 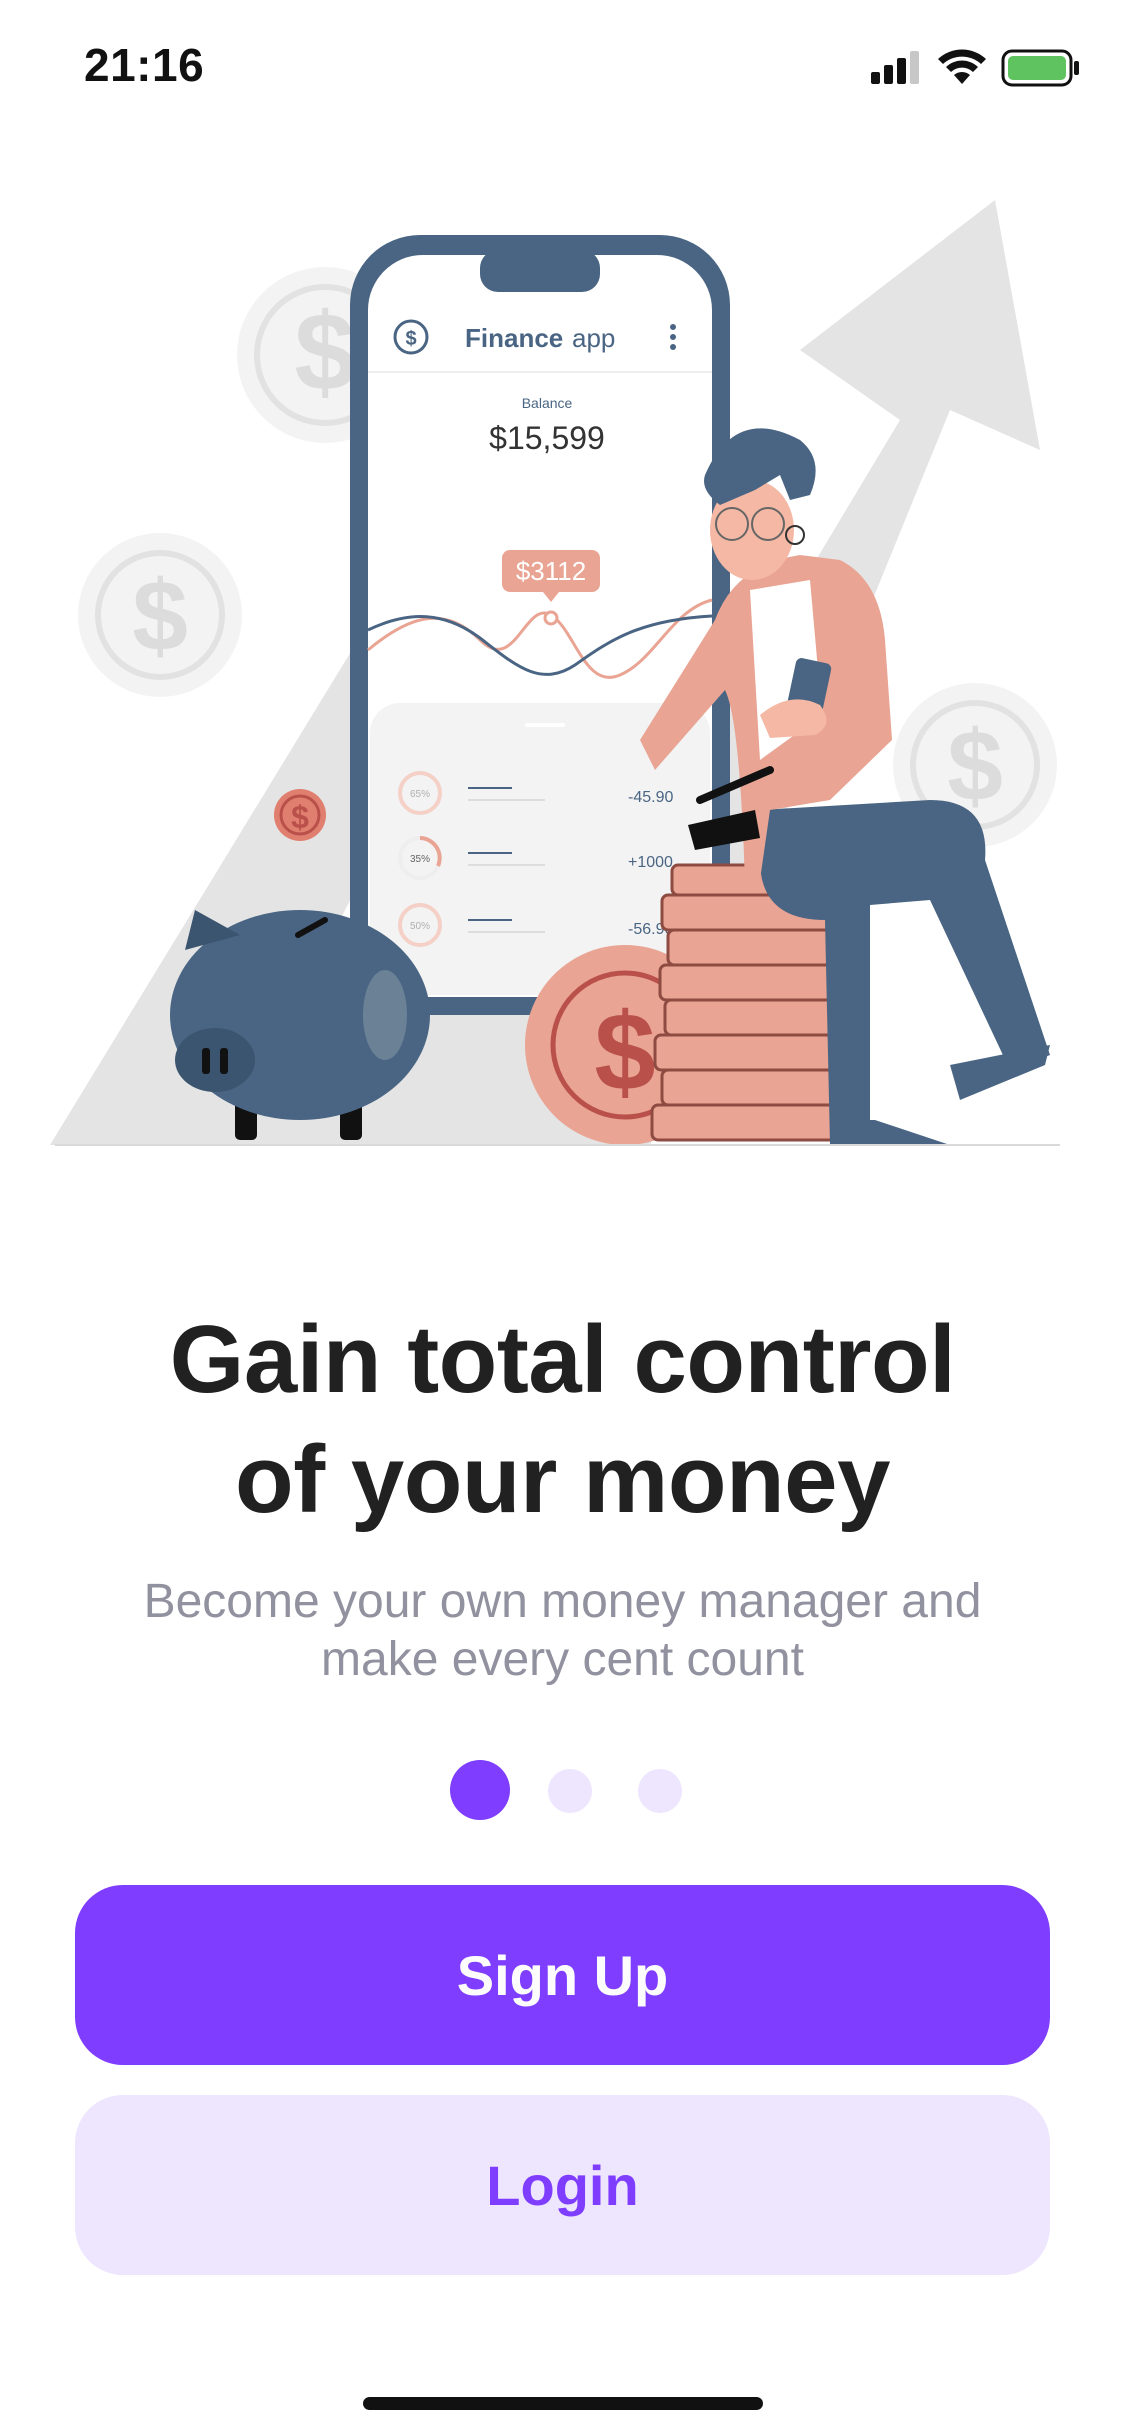 What do you see at coordinates (650, 862) in the screenshot?
I see `transaction-amount: +1000` at bounding box center [650, 862].